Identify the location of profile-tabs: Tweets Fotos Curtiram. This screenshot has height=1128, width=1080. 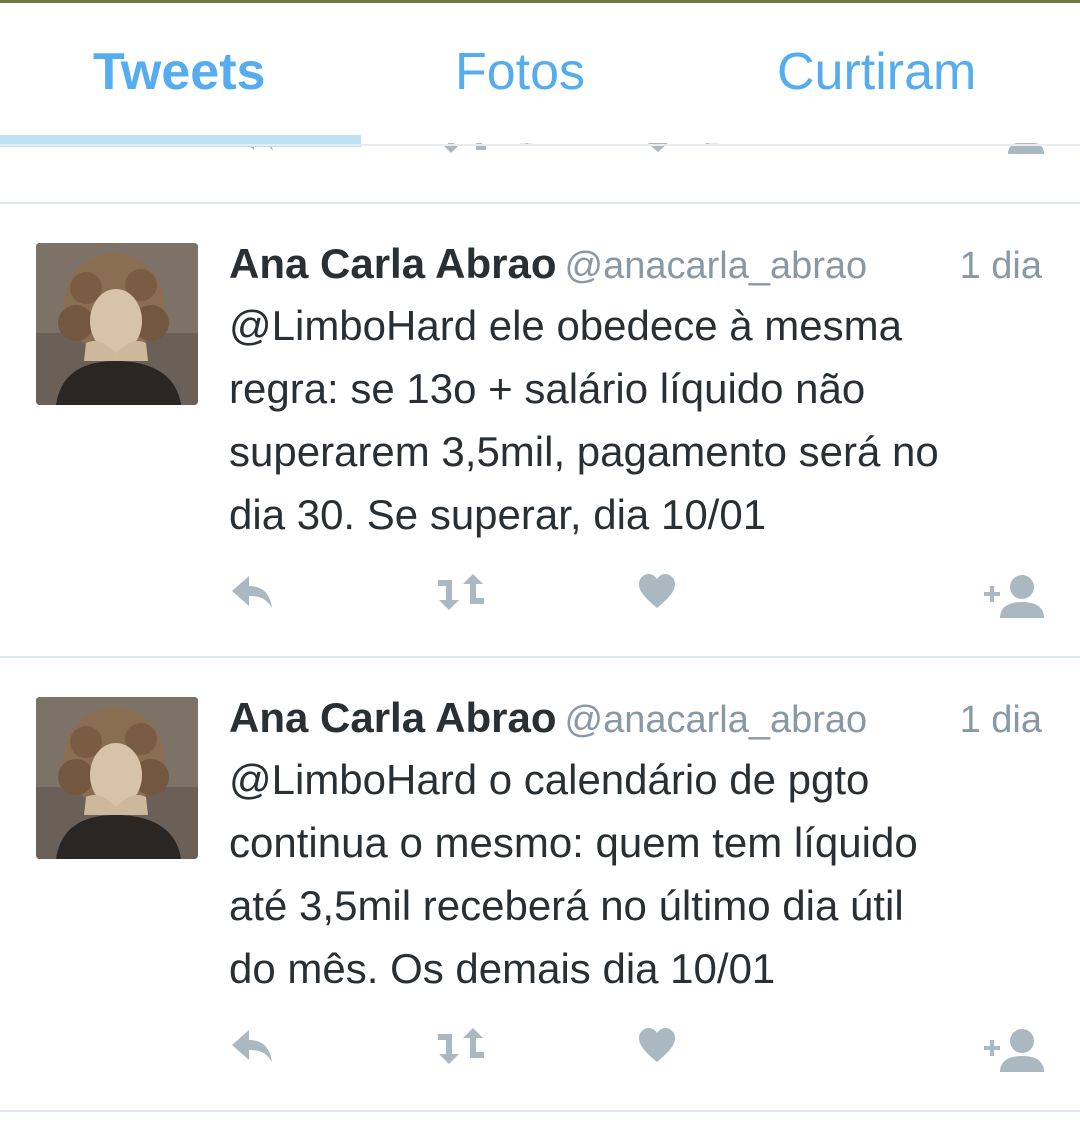
(540, 75).